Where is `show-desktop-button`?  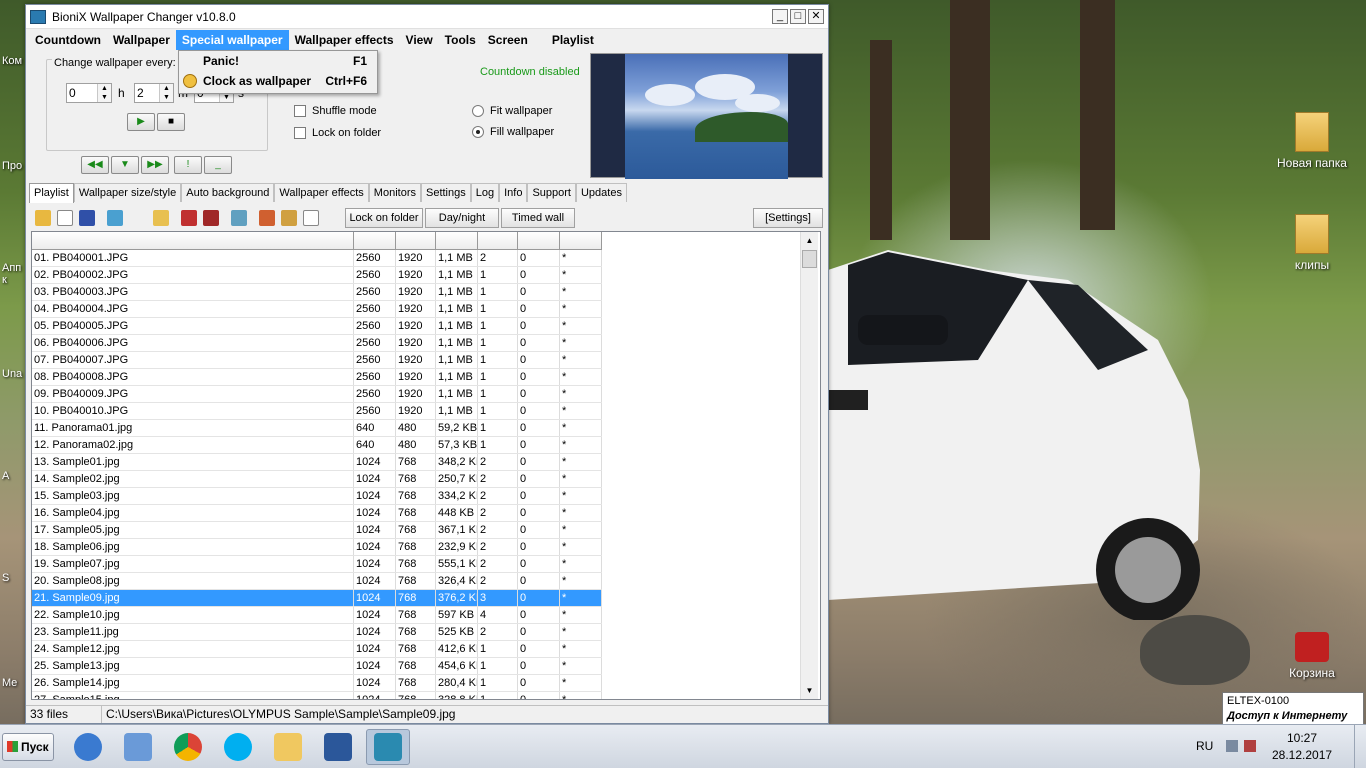
show-desktop-button is located at coordinates (1360, 746).